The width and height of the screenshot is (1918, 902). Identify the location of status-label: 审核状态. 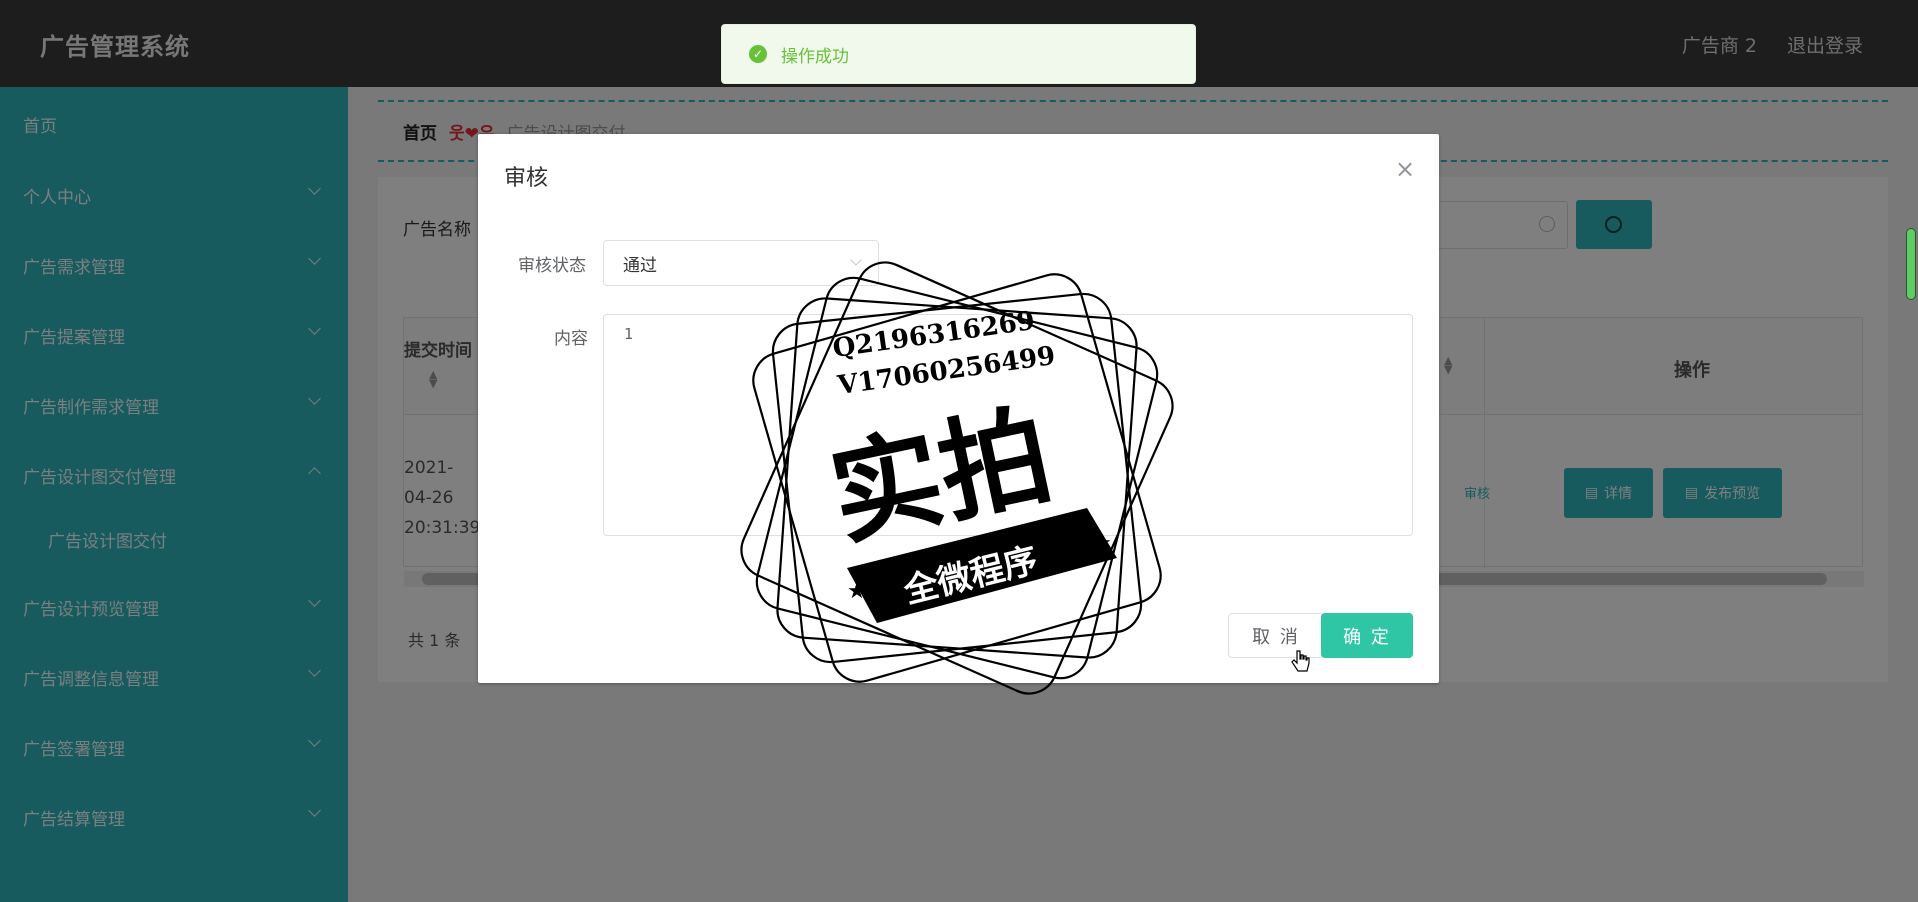
(552, 266).